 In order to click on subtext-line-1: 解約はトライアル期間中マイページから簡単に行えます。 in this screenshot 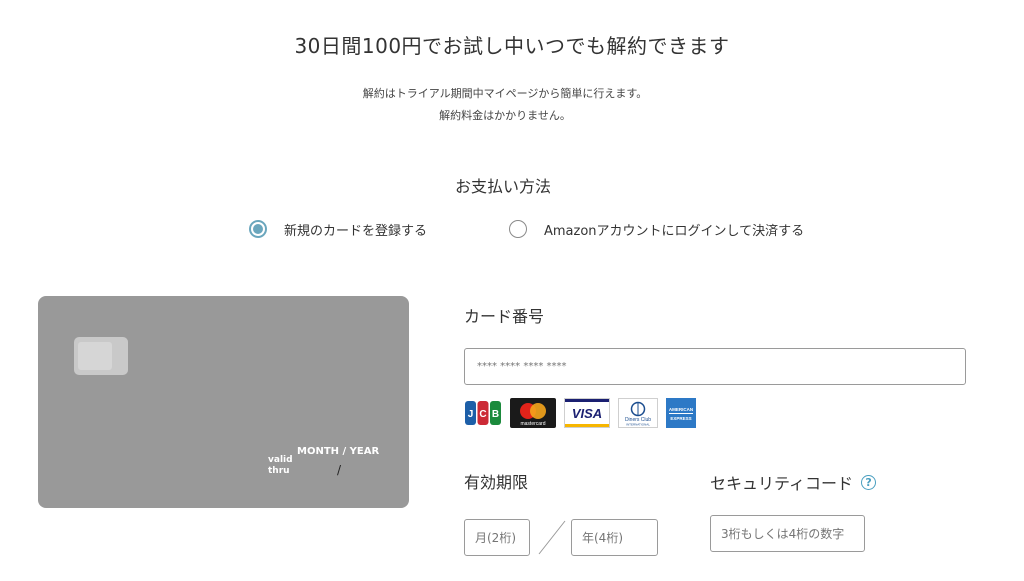, I will do `click(505, 93)`.